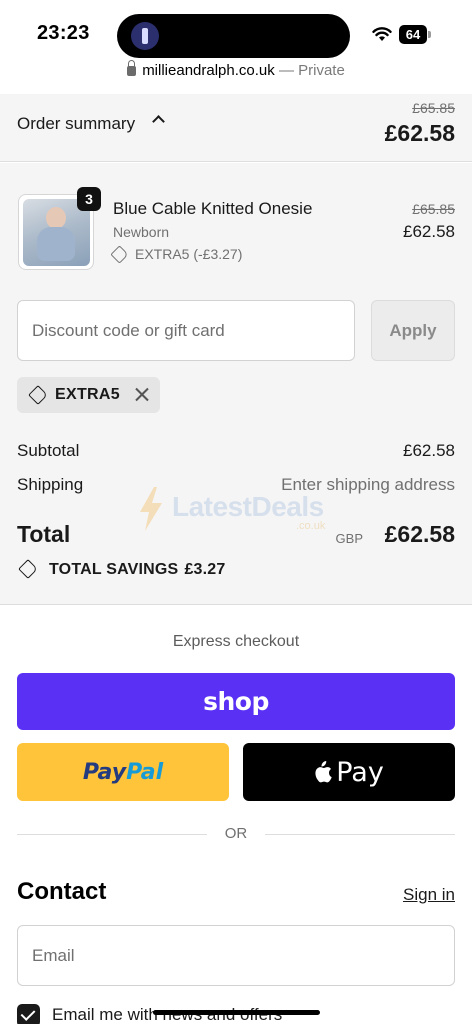 Image resolution: width=472 pixels, height=1024 pixels. I want to click on private-mode-label: — Private, so click(311, 70).